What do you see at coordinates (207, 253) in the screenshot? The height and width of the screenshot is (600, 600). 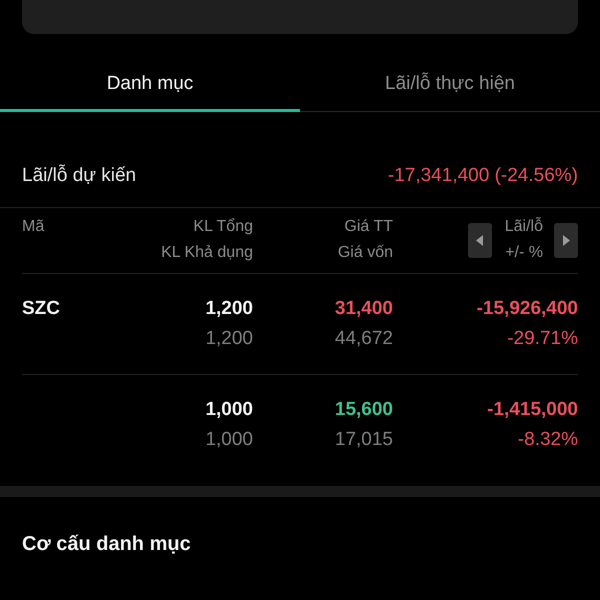 I see `column-header: KL Khả dụng` at bounding box center [207, 253].